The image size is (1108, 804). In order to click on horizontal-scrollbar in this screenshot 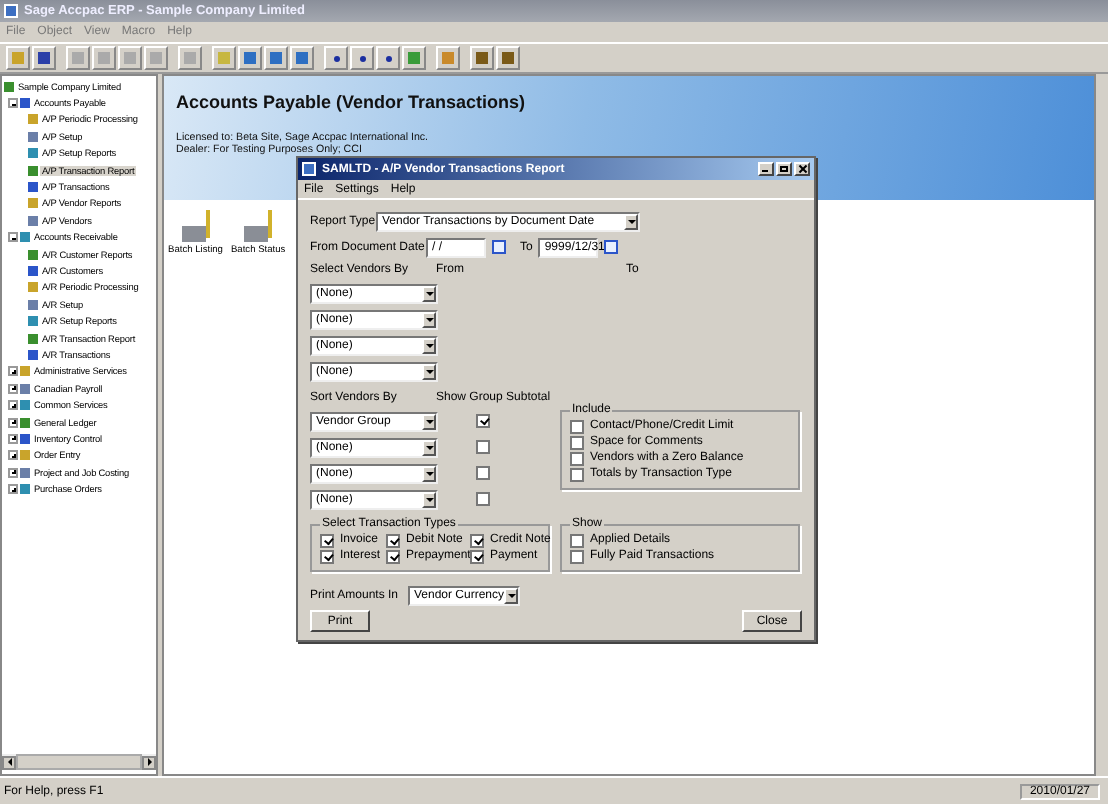, I will do `click(79, 762)`.